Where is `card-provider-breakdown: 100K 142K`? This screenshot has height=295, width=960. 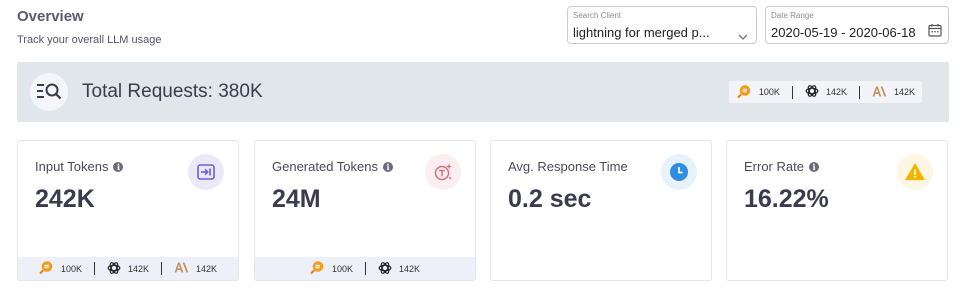
card-provider-breakdown: 100K 142K is located at coordinates (365, 268).